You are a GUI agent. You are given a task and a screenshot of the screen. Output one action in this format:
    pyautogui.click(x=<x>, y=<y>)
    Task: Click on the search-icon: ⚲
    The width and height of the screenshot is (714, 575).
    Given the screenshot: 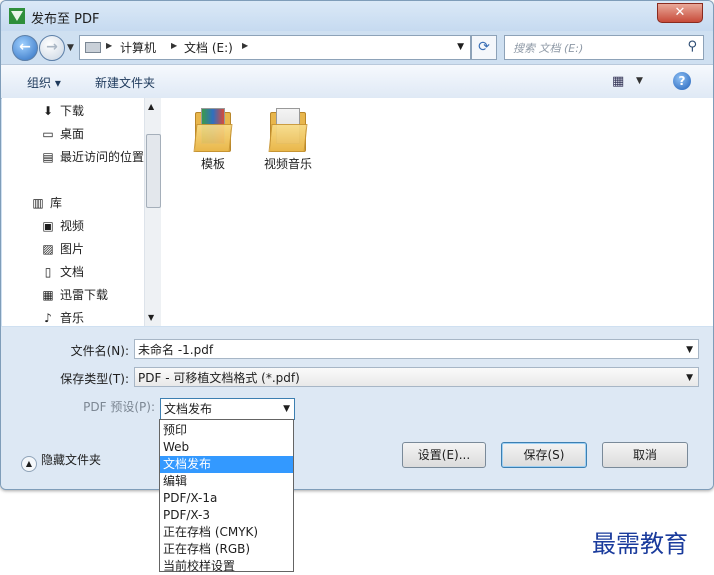 What is the action you would take?
    pyautogui.click(x=692, y=46)
    